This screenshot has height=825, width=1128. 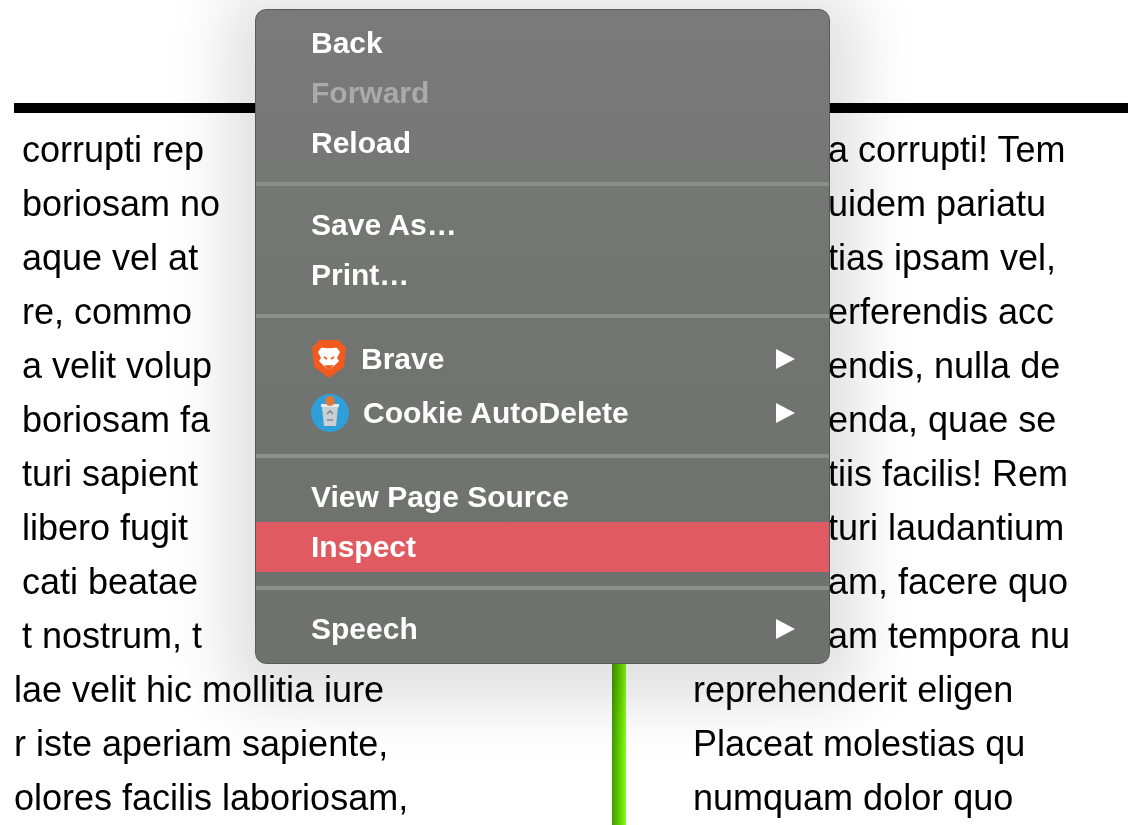 What do you see at coordinates (942, 258) in the screenshot?
I see `body-text-line: tias ipsam vel,` at bounding box center [942, 258].